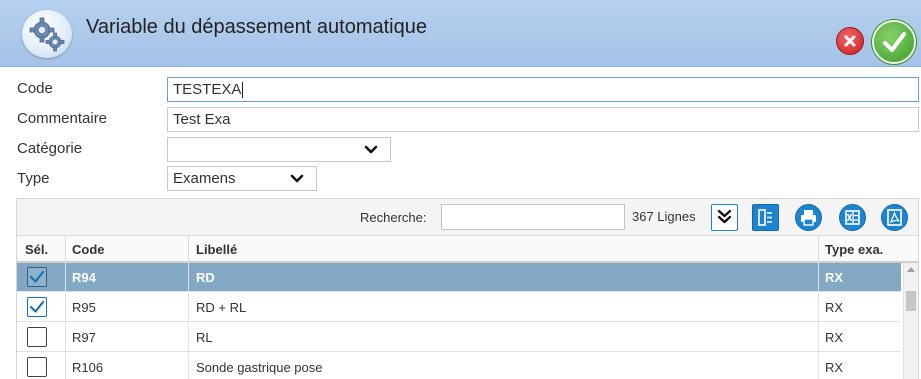 Image resolution: width=921 pixels, height=379 pixels. What do you see at coordinates (664, 216) in the screenshot?
I see `line-count: 367 Lignes` at bounding box center [664, 216].